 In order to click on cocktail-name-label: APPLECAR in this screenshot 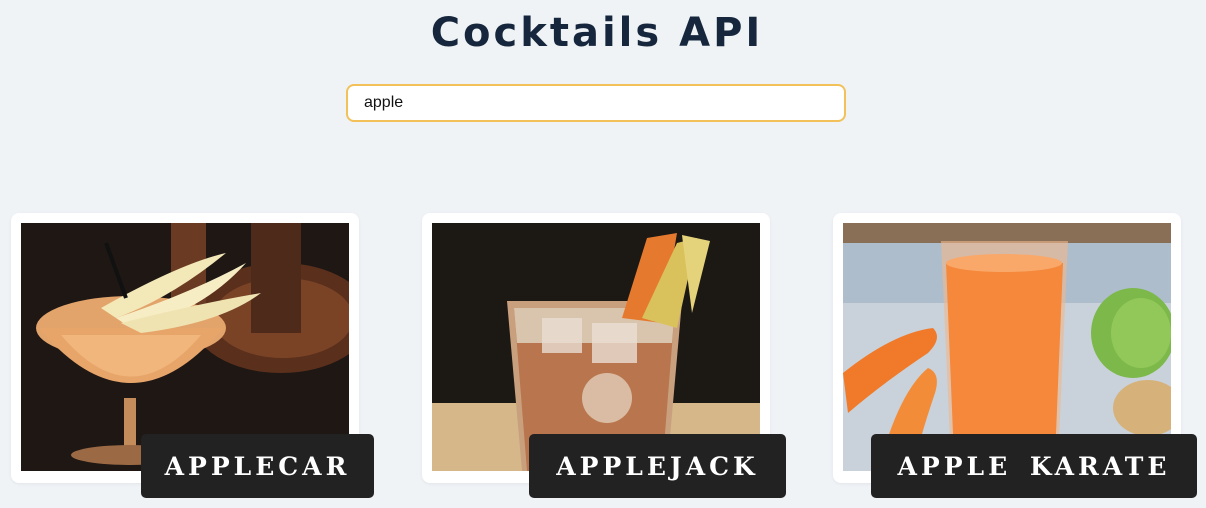, I will do `click(257, 466)`.